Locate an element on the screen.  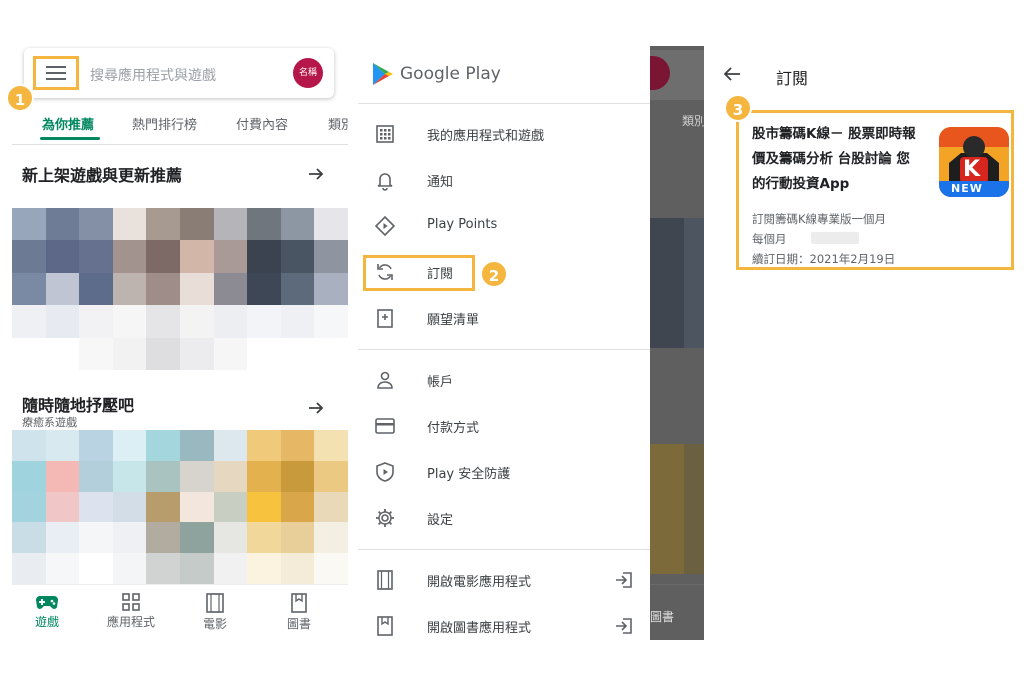
nav-games: 遊戲 is located at coordinates (47, 611).